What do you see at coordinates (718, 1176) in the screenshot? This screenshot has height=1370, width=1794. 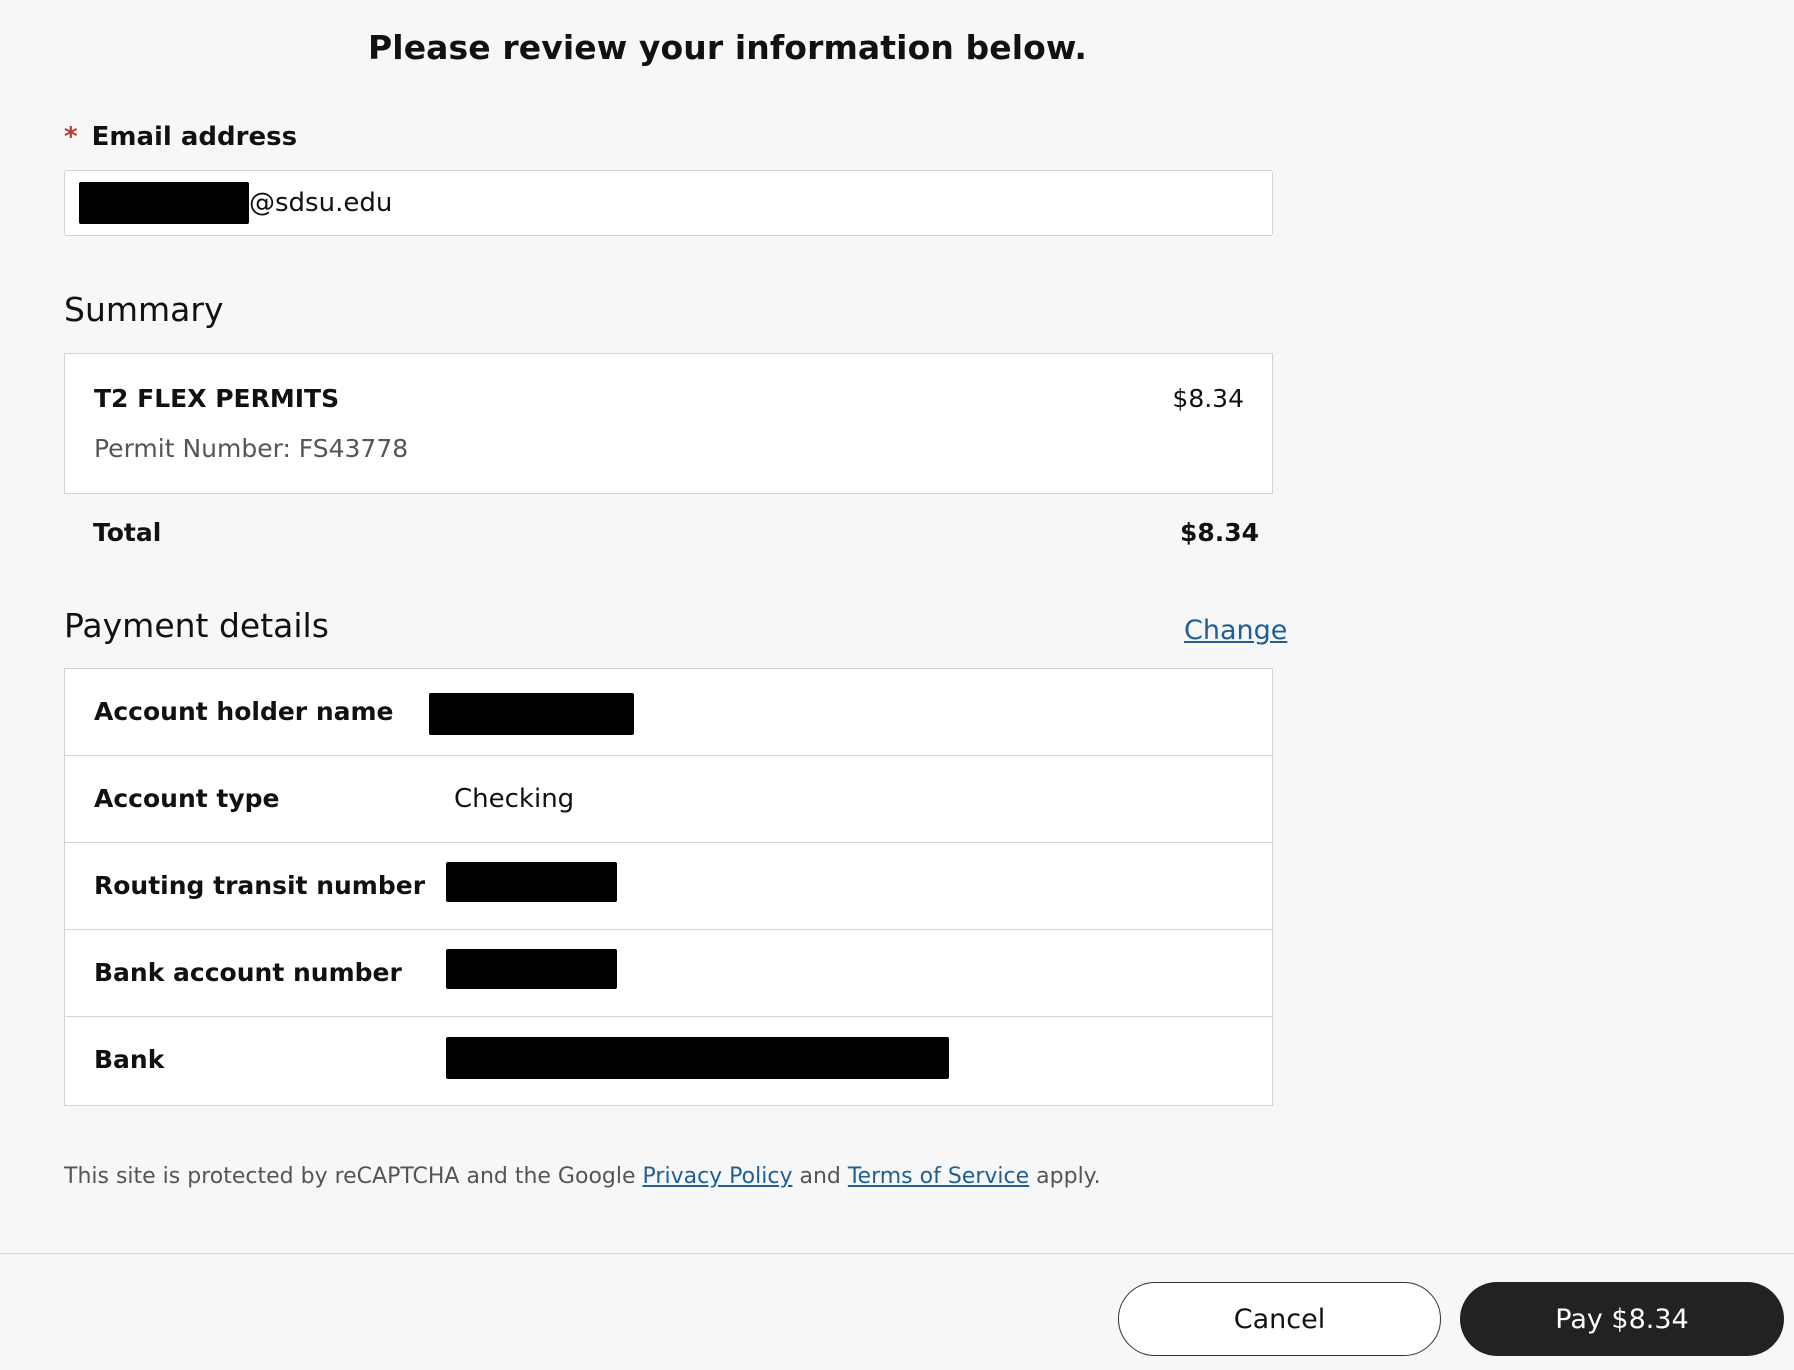 I see `privacy-policy-link: Privacy Policy` at bounding box center [718, 1176].